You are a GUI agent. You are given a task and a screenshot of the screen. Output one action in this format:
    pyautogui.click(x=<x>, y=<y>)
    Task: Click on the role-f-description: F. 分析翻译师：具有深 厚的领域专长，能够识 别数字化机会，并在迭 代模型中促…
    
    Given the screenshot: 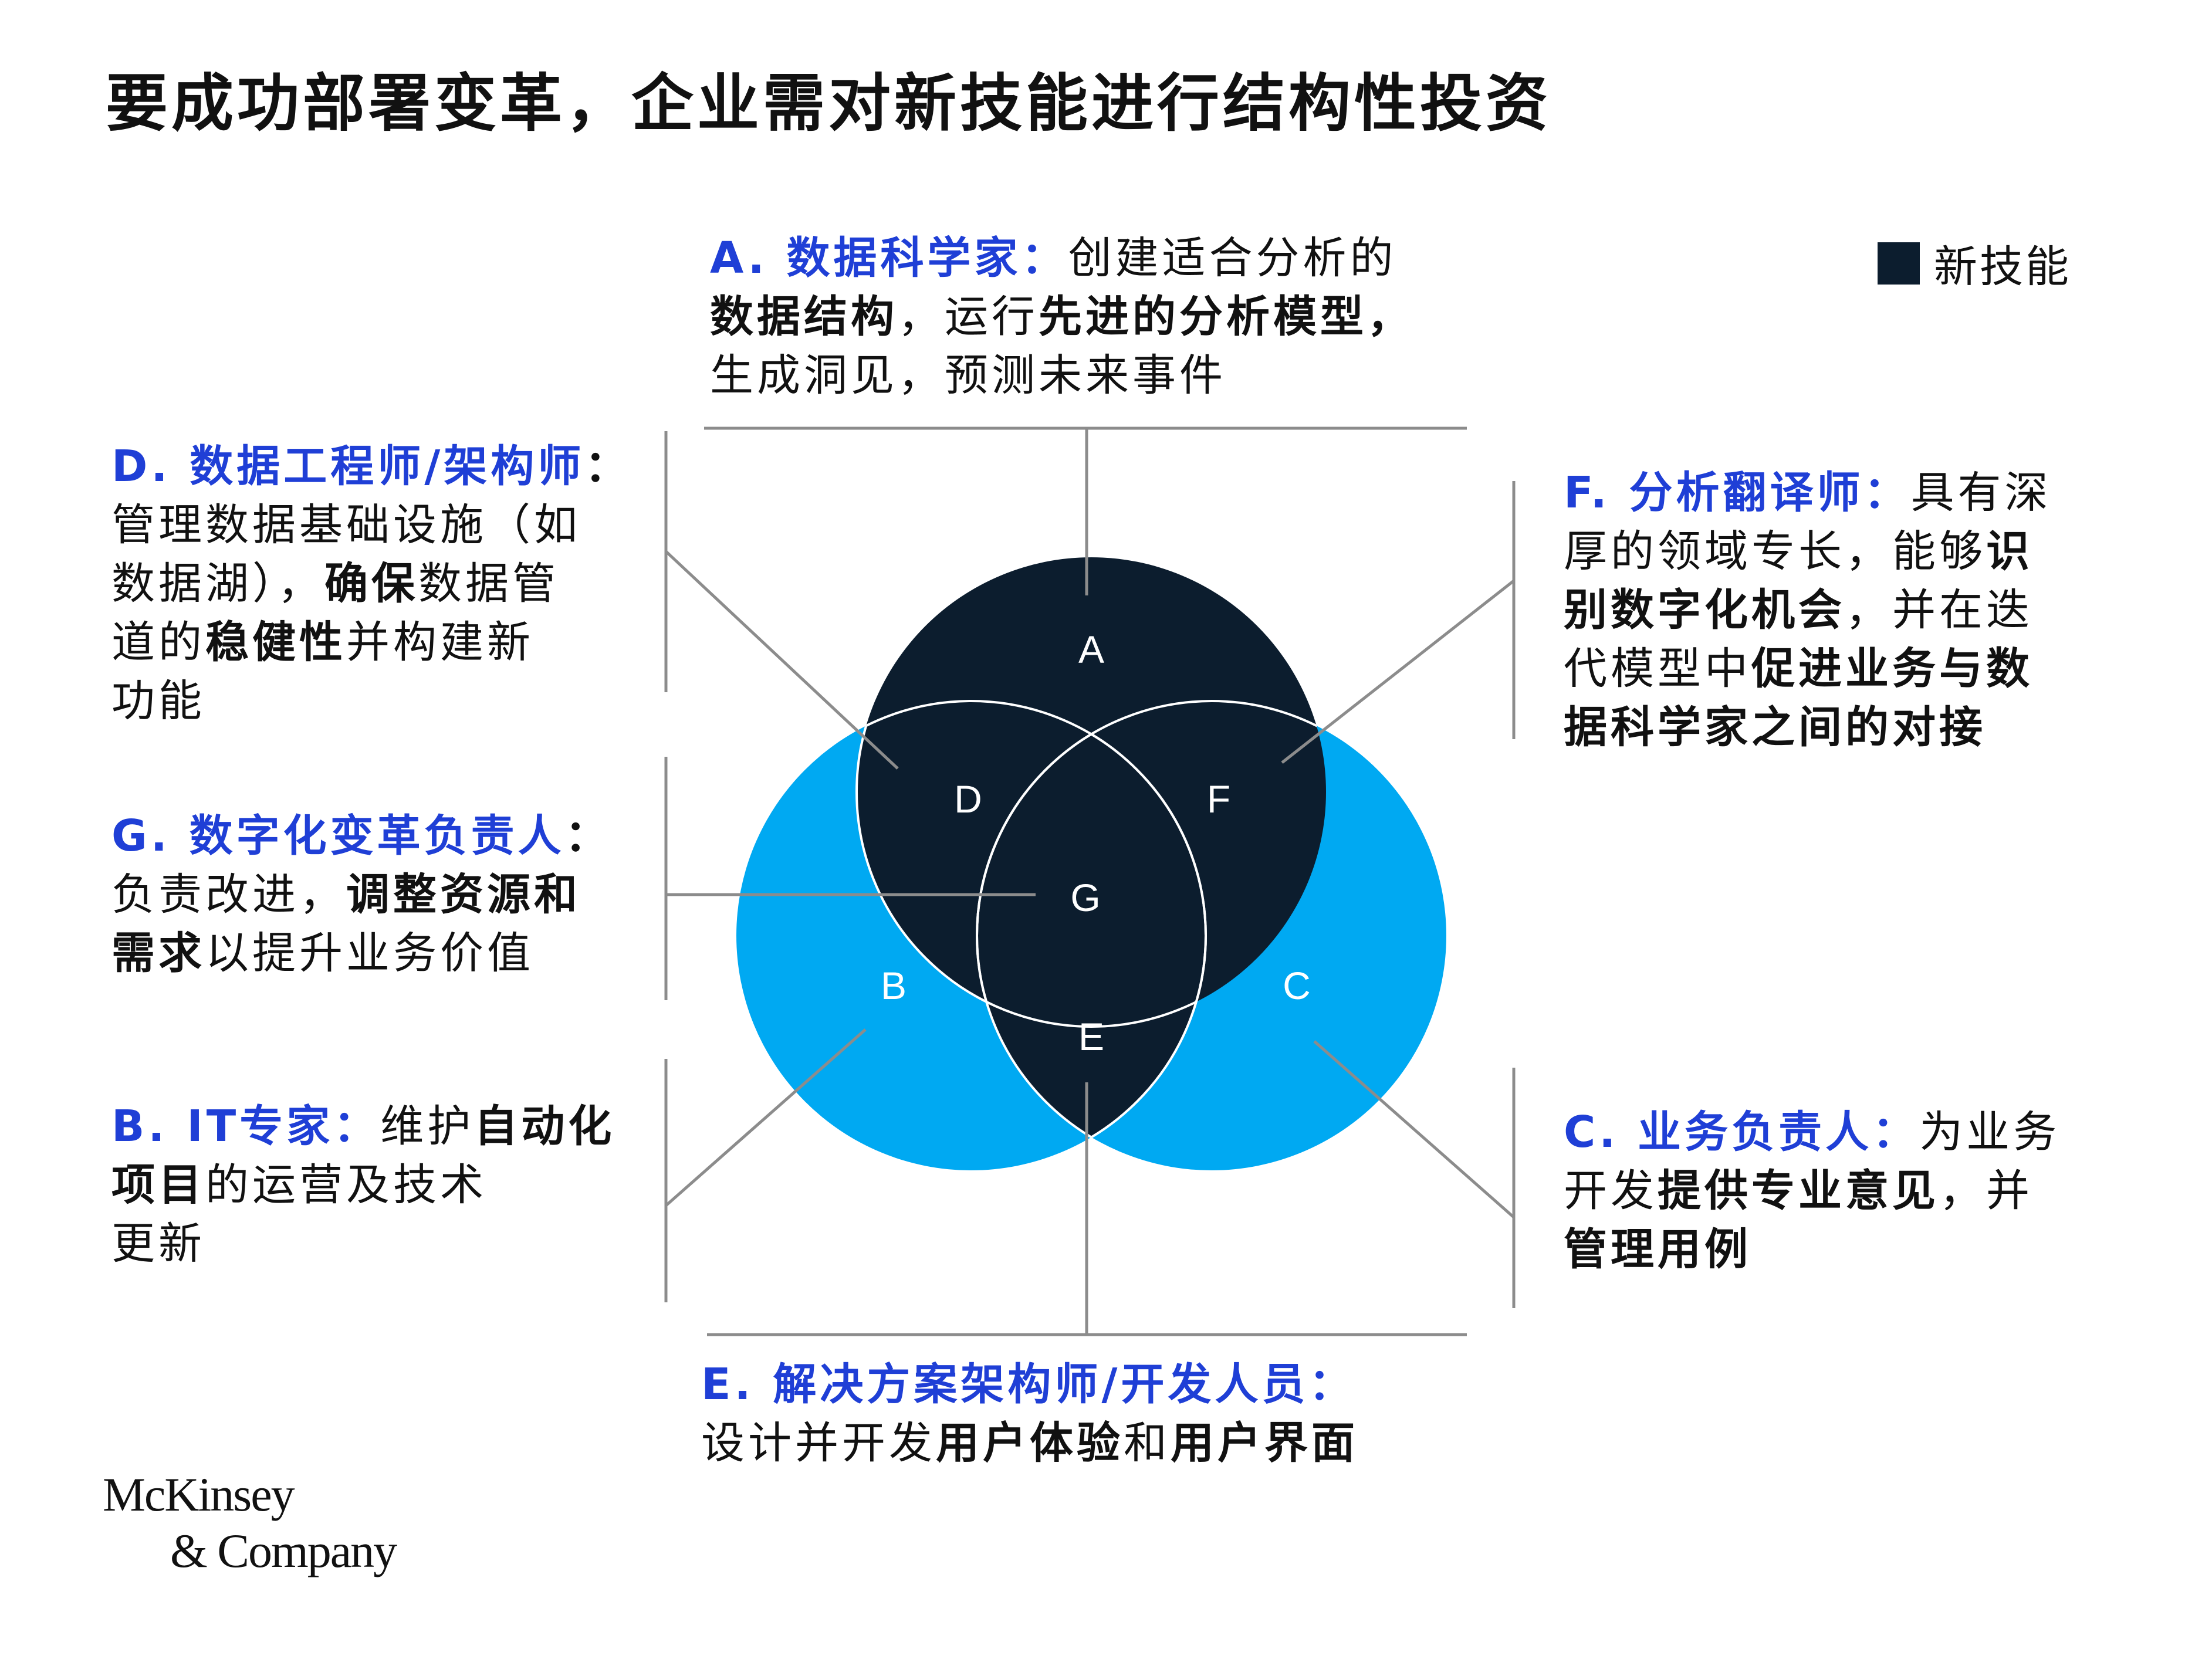 What is the action you would take?
    pyautogui.click(x=1808, y=610)
    